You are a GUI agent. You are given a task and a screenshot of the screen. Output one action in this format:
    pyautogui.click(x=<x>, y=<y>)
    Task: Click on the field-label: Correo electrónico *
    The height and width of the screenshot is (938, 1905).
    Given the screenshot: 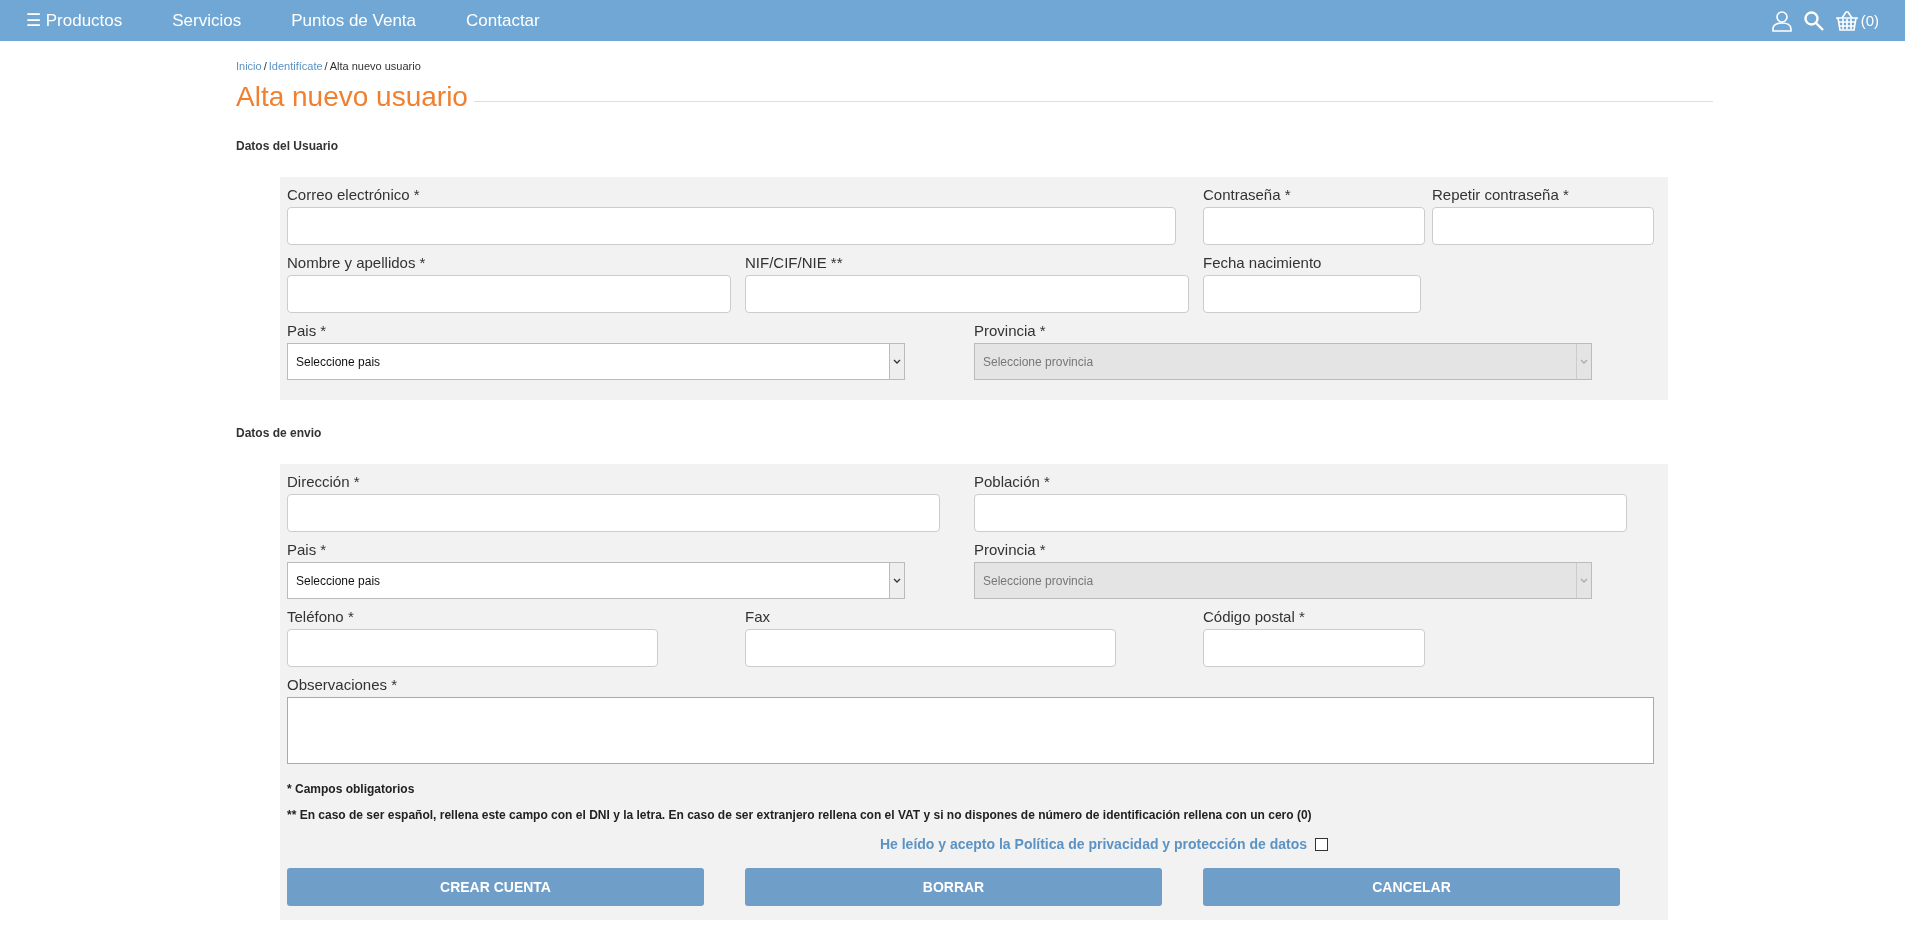 What is the action you would take?
    pyautogui.click(x=354, y=195)
    